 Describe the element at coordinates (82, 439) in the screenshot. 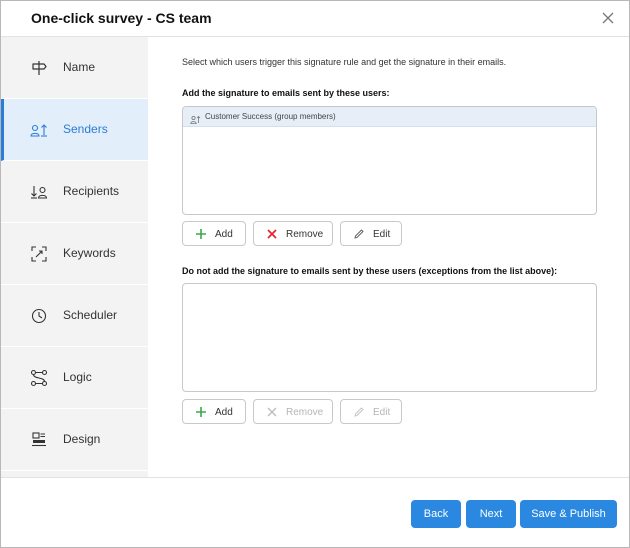

I see `sidebar-item-label: Design` at that location.